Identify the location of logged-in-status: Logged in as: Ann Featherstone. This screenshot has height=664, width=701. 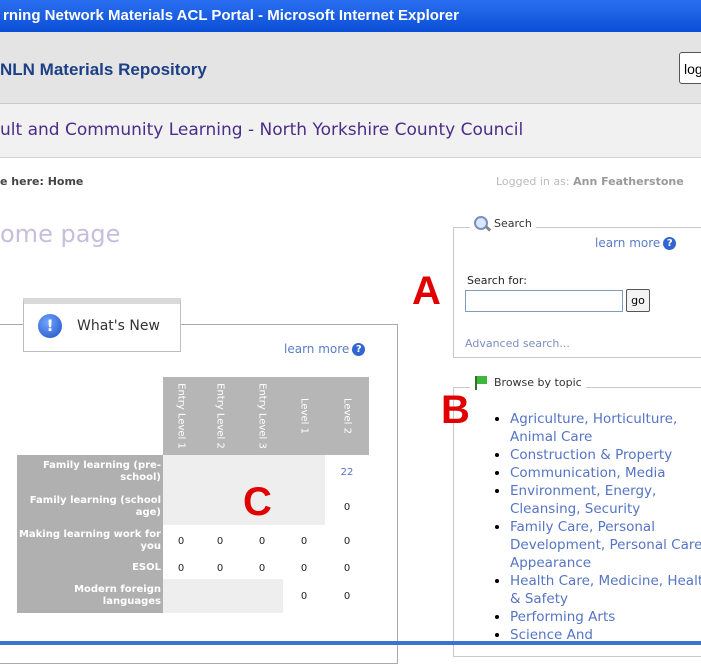
(590, 181).